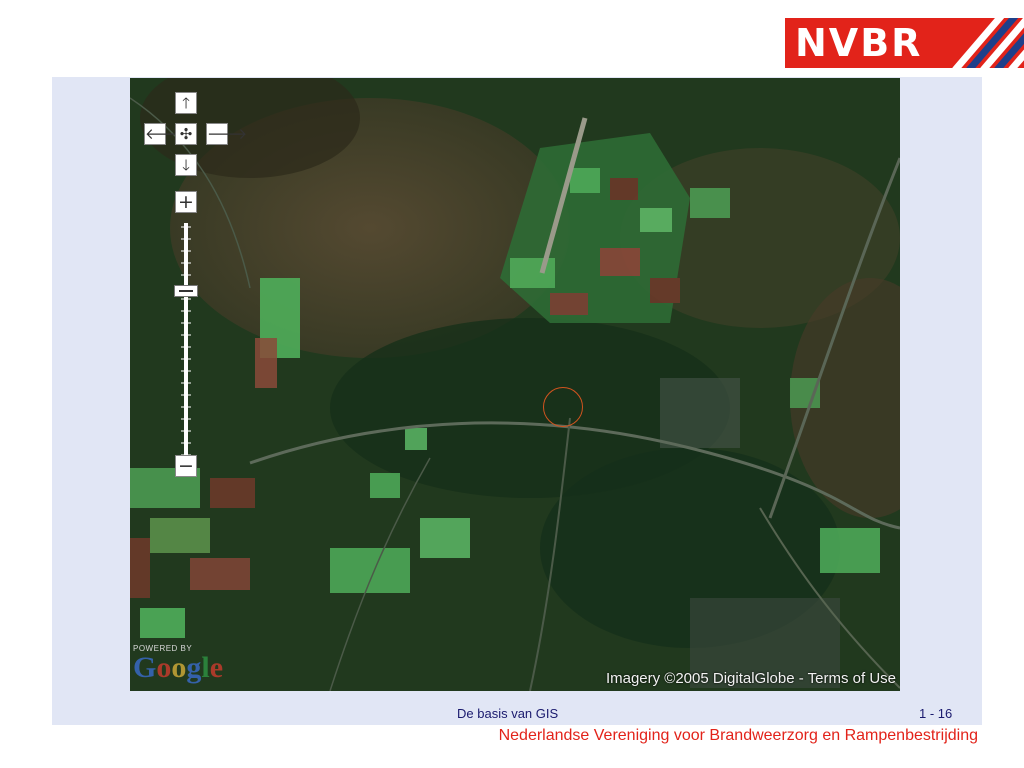 This screenshot has width=1024, height=768. I want to click on pan-down-button: 🡓, so click(186, 165).